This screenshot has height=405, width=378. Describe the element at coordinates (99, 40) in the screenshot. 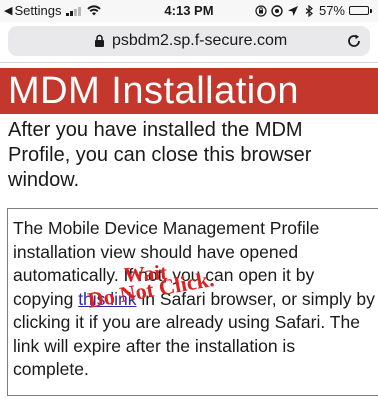

I see `lock-icon` at that location.